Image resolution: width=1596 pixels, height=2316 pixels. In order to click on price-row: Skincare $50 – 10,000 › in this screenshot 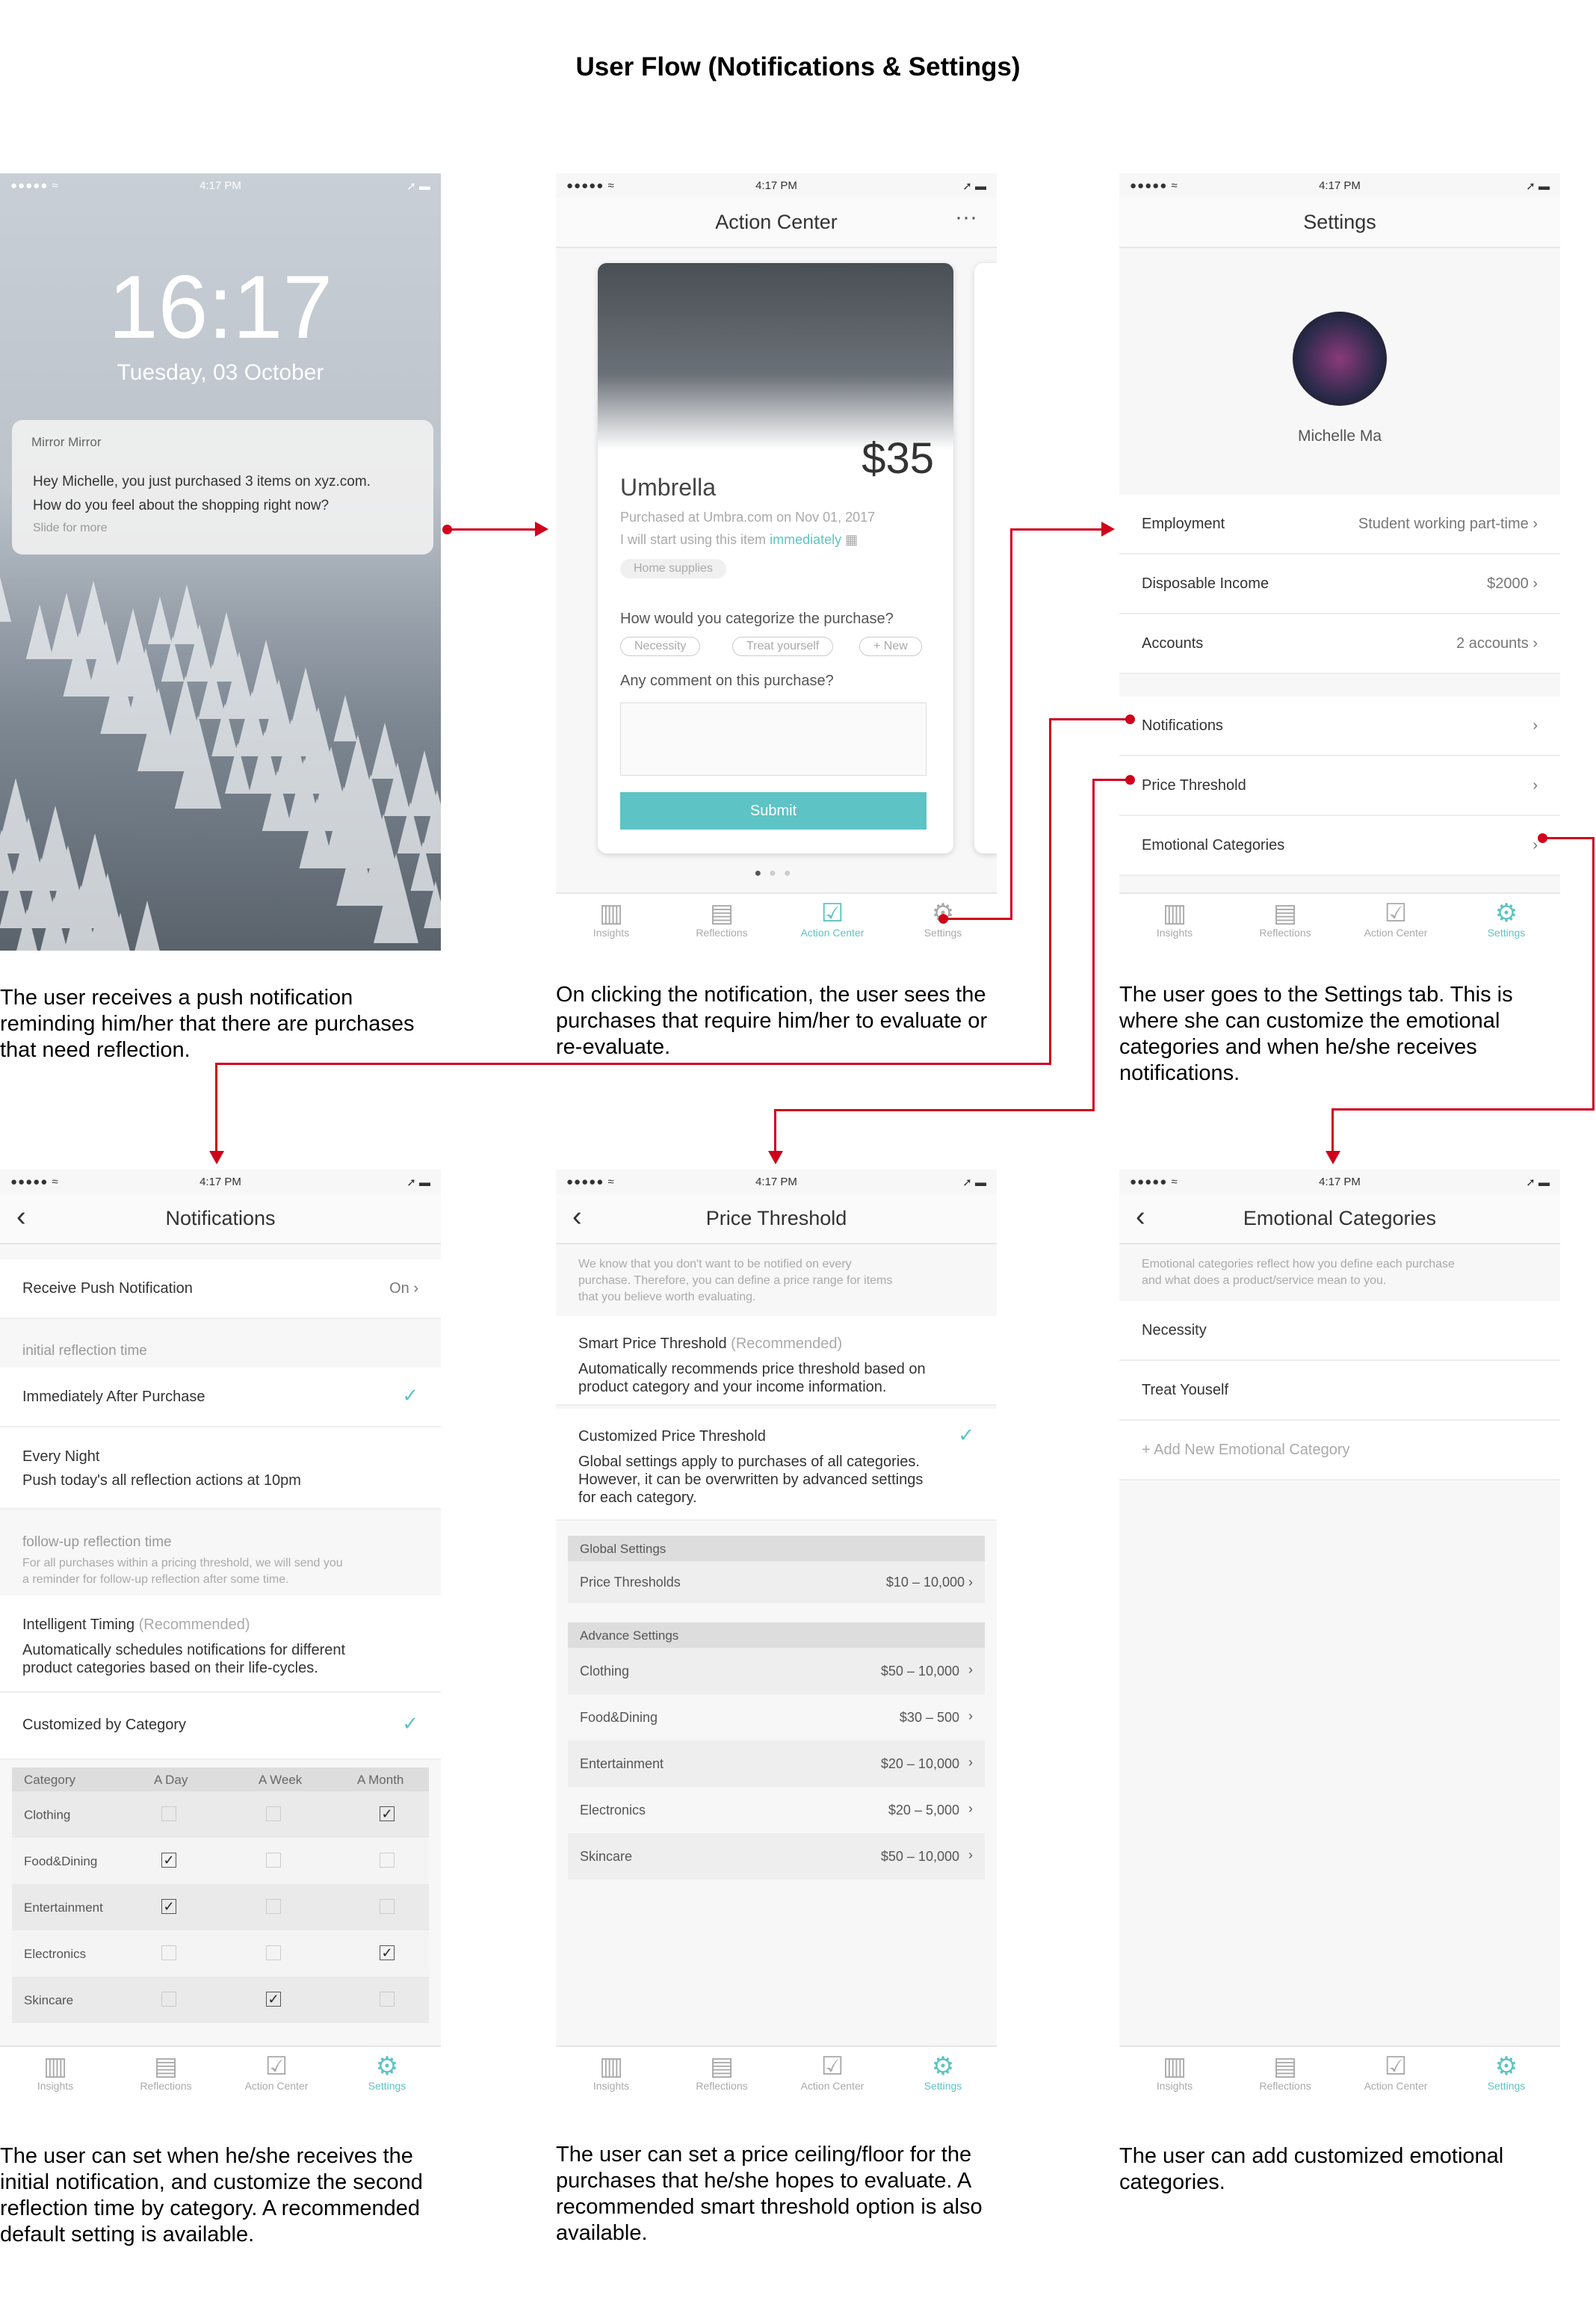, I will do `click(777, 1857)`.